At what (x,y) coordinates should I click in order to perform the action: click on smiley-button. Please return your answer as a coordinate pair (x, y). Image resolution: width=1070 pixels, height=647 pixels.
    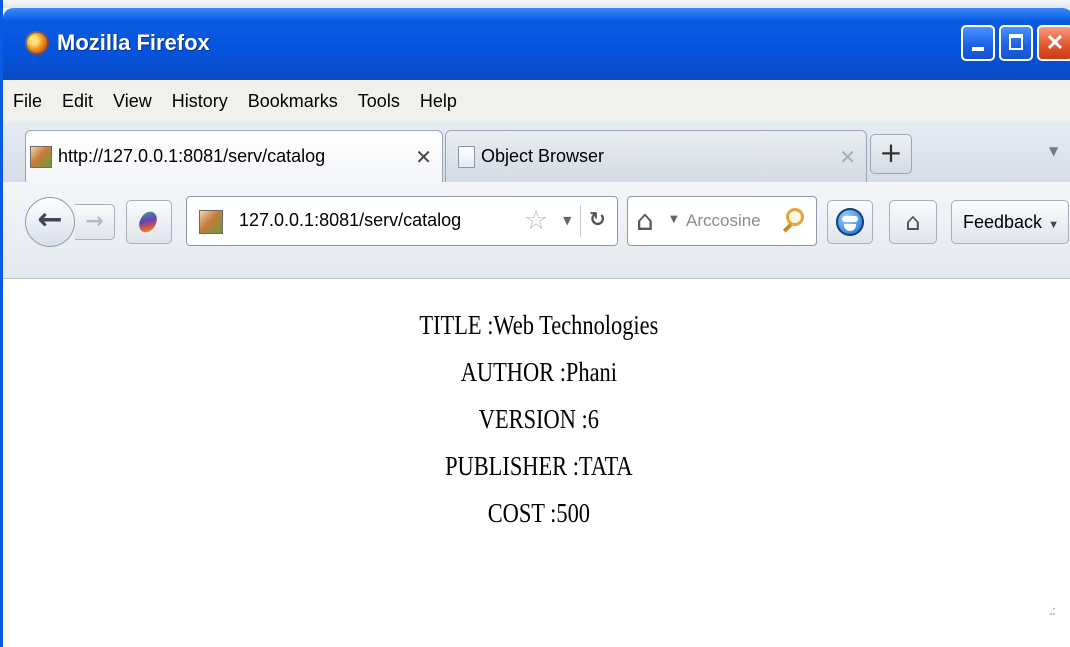
    Looking at the image, I should click on (850, 222).